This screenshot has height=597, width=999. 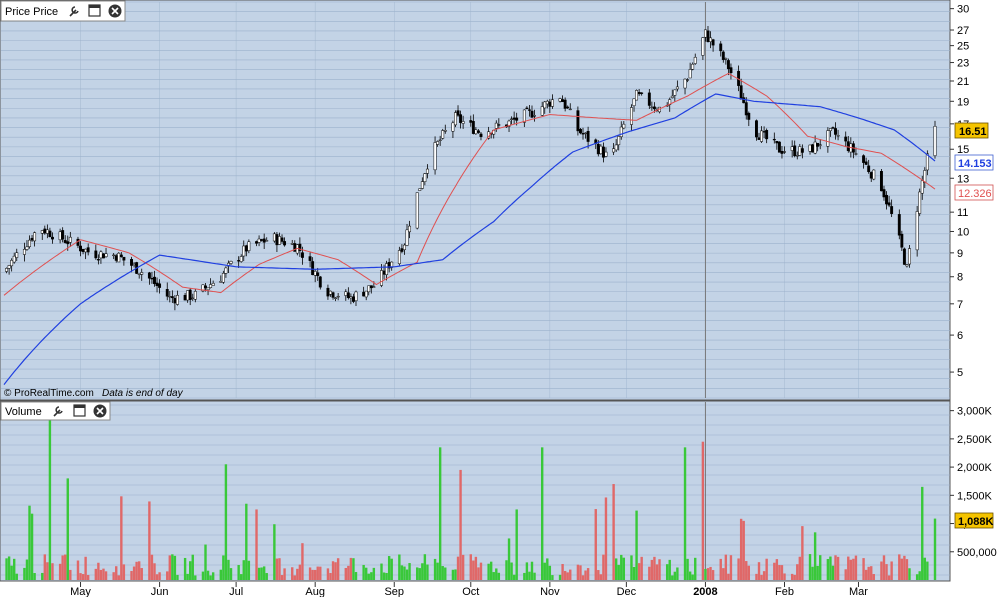 What do you see at coordinates (31, 12) in the screenshot?
I see `price-panel-title: Price Price` at bounding box center [31, 12].